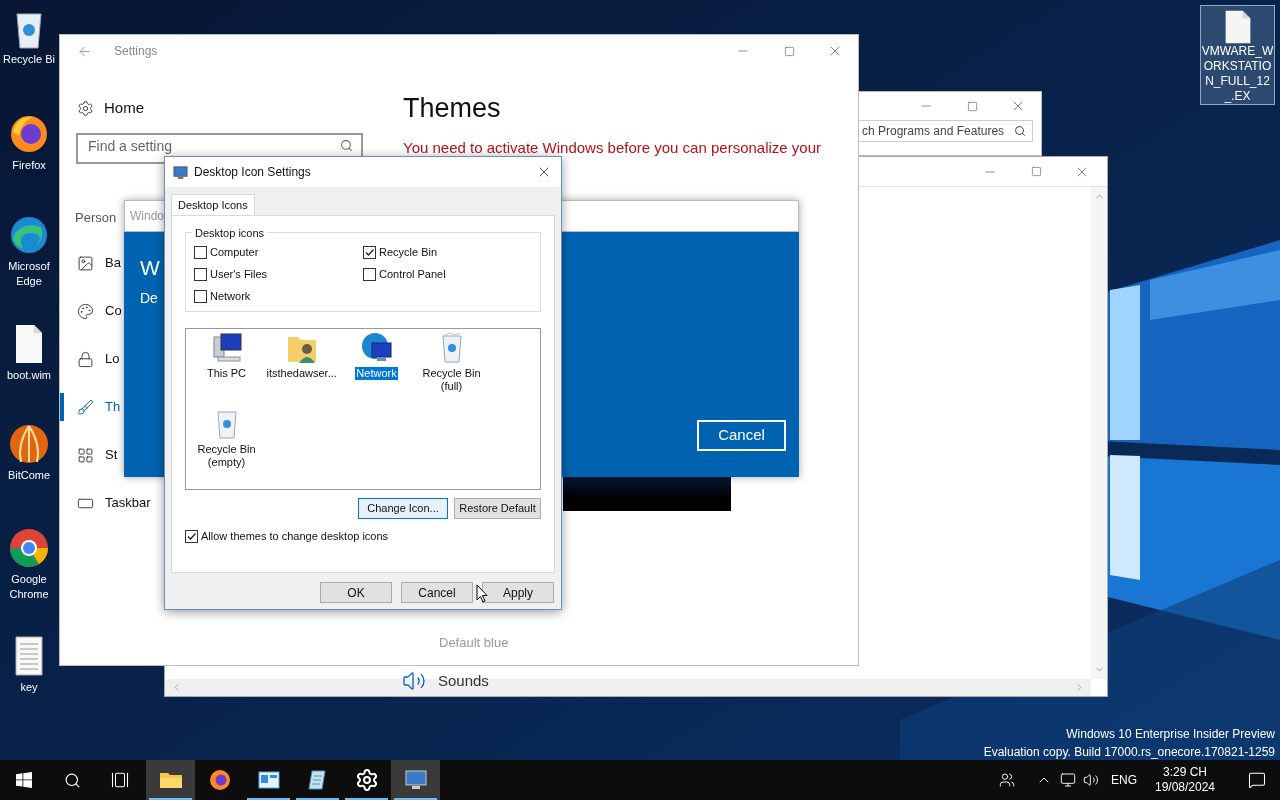 Image resolution: width=1280 pixels, height=800 pixels. I want to click on desktop-icon-label: BitCome, so click(29, 475).